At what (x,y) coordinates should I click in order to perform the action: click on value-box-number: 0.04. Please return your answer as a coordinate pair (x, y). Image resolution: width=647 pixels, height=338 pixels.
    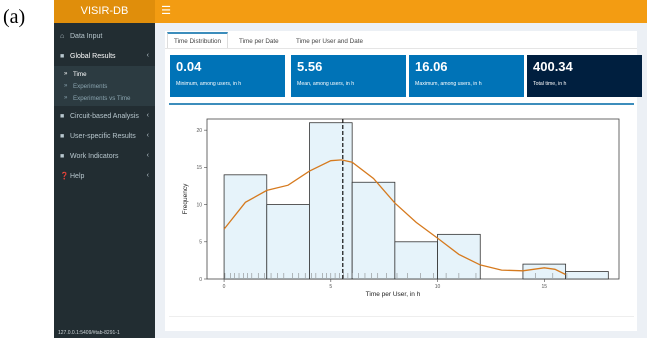
    Looking at the image, I should click on (189, 66).